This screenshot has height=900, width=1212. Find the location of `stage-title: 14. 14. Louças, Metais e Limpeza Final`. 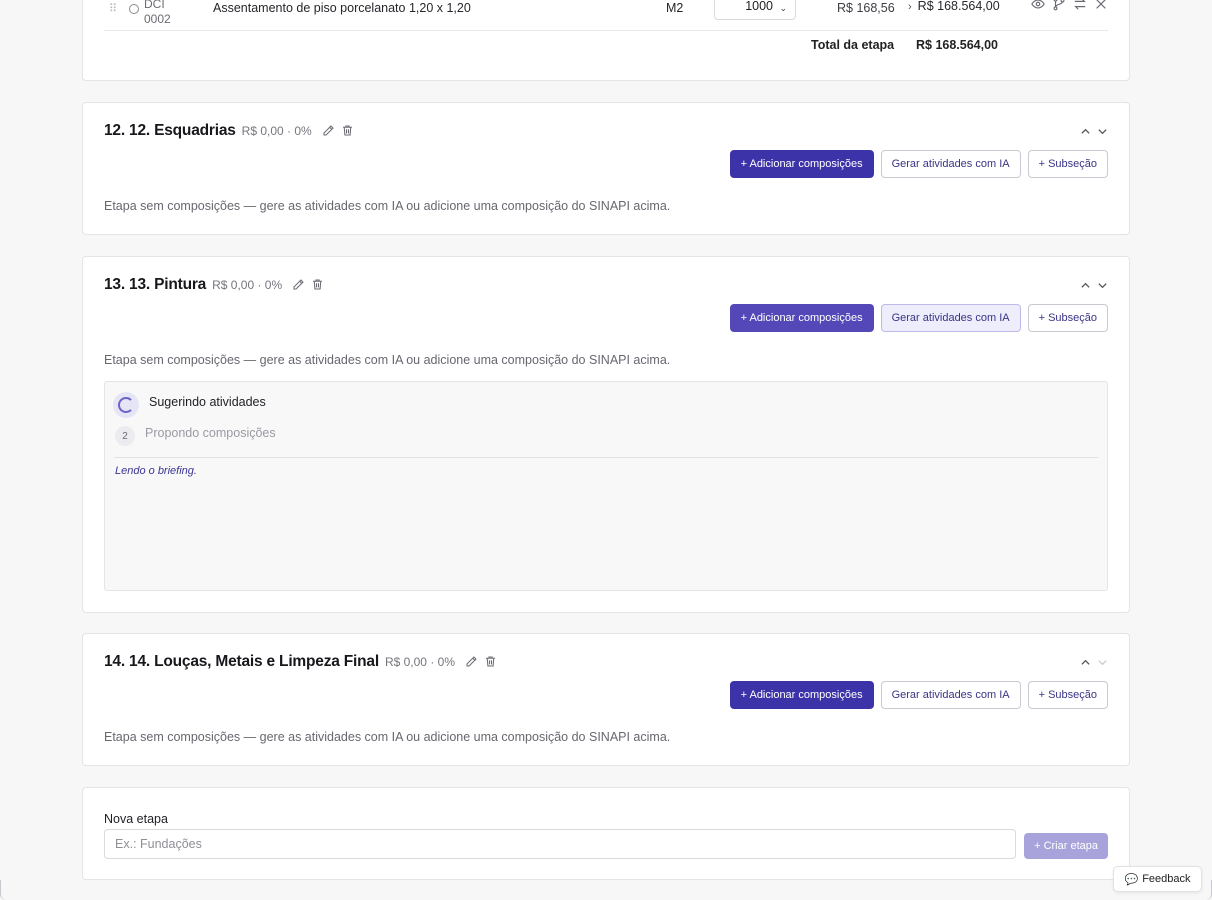

stage-title: 14. 14. Louças, Metais e Limpeza Final is located at coordinates (241, 661).